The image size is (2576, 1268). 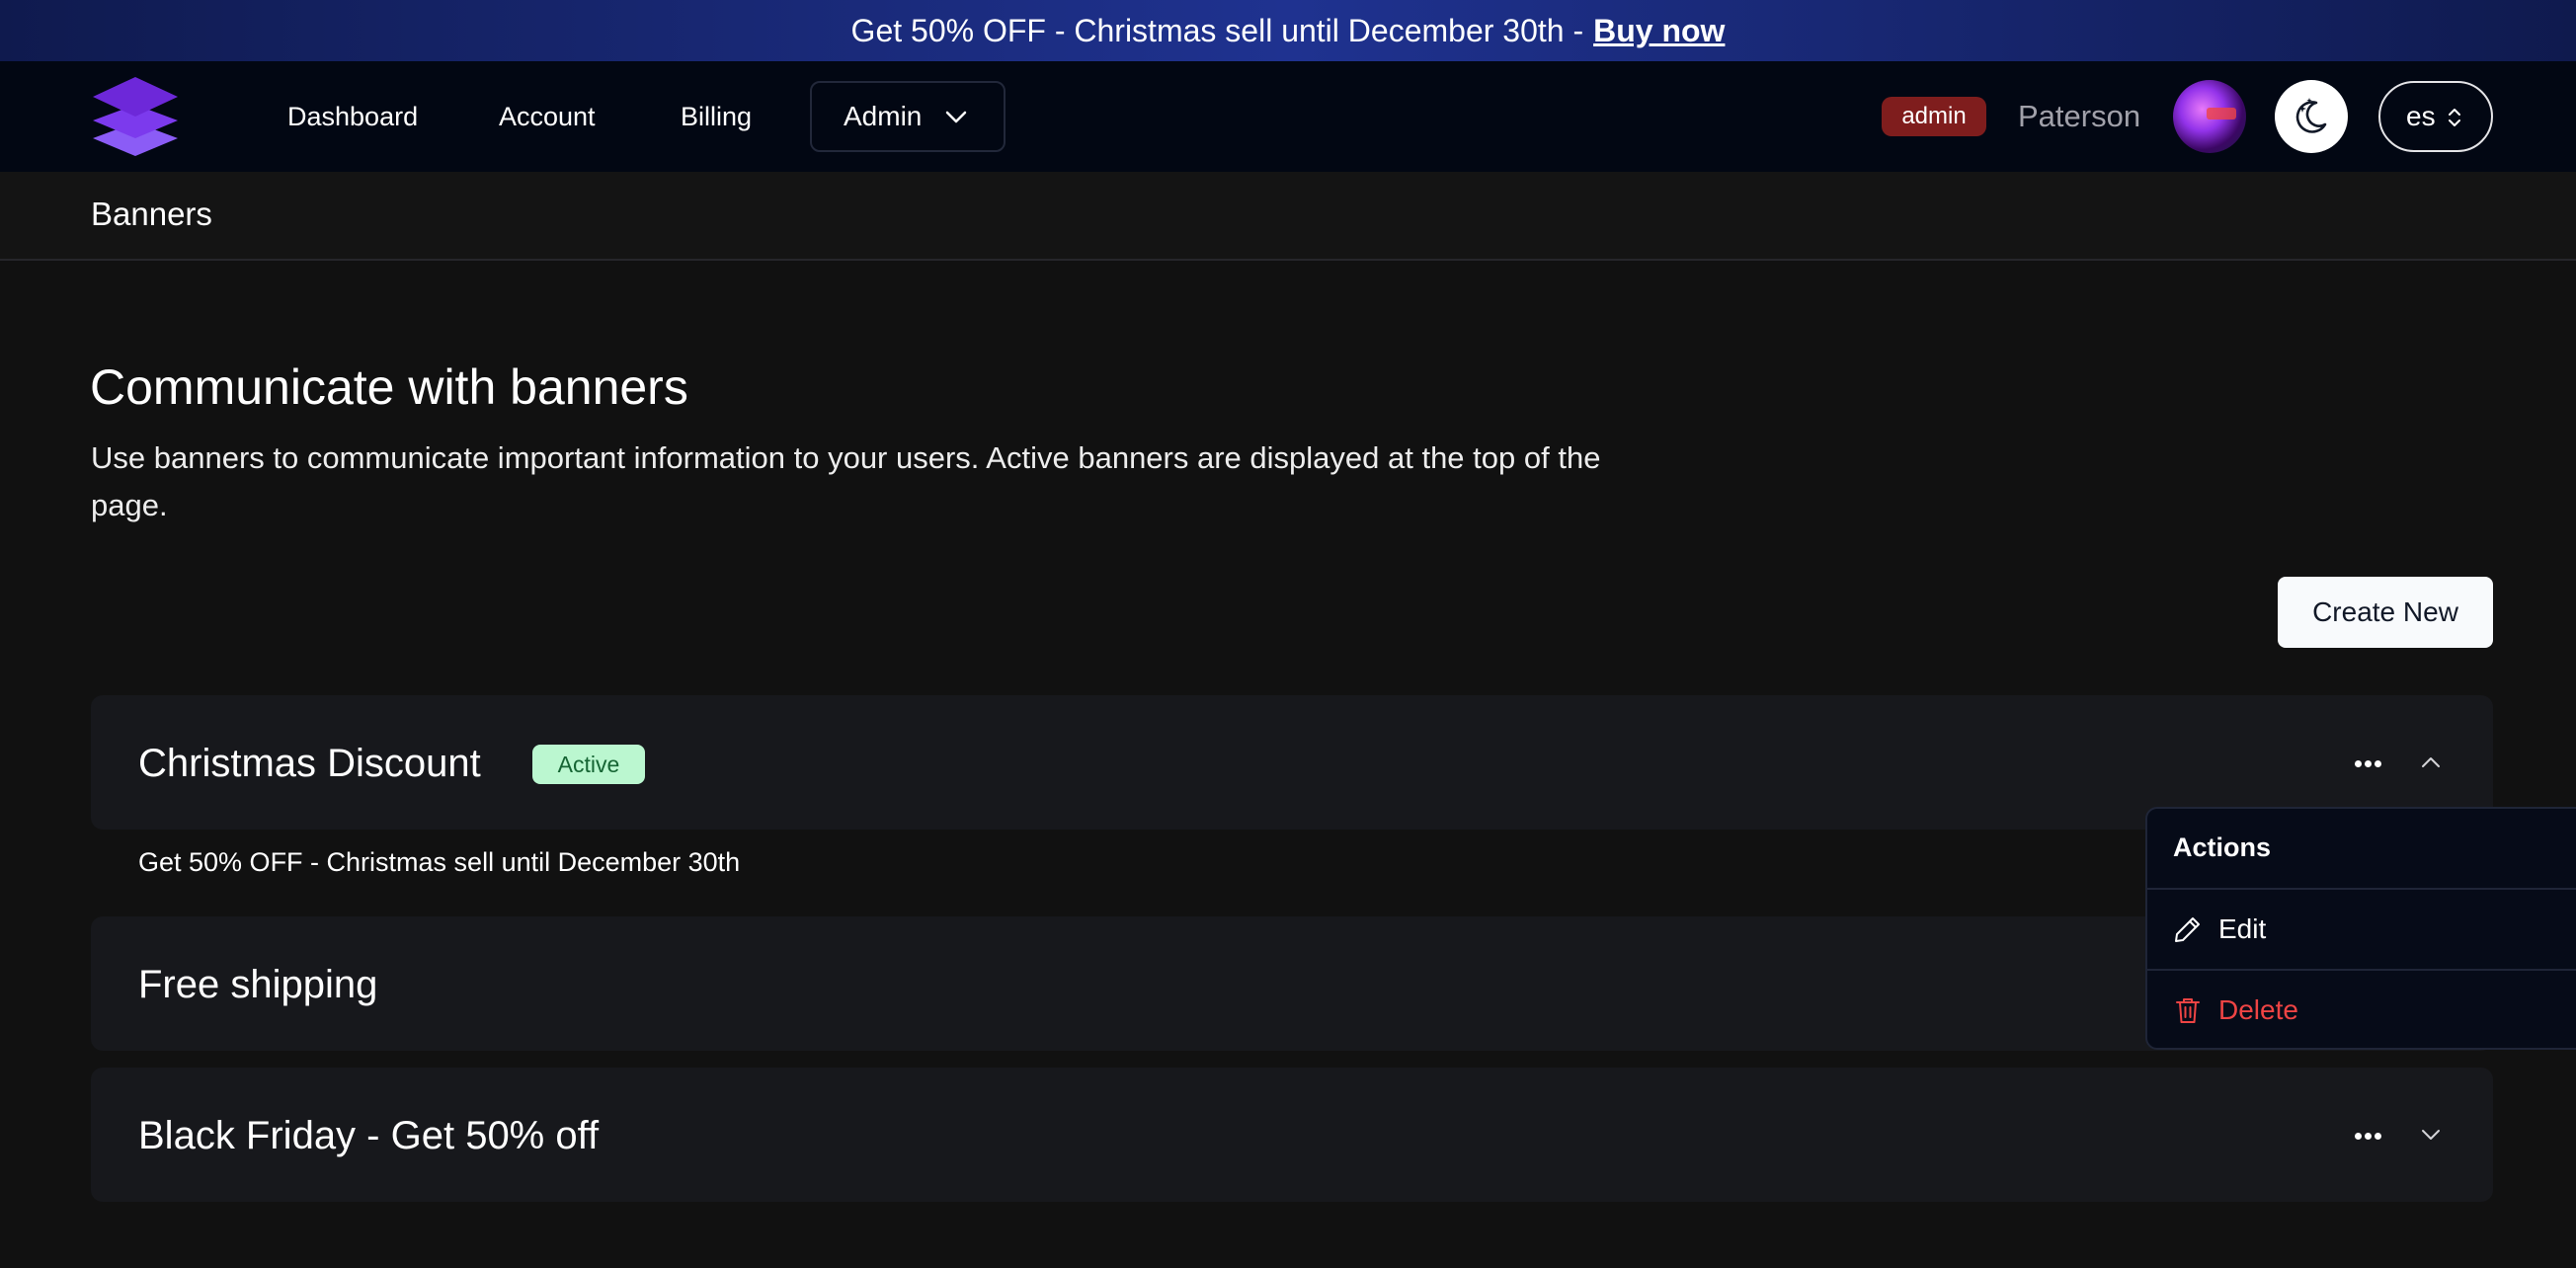 What do you see at coordinates (2222, 847) in the screenshot?
I see `actions-menu-header: Actions` at bounding box center [2222, 847].